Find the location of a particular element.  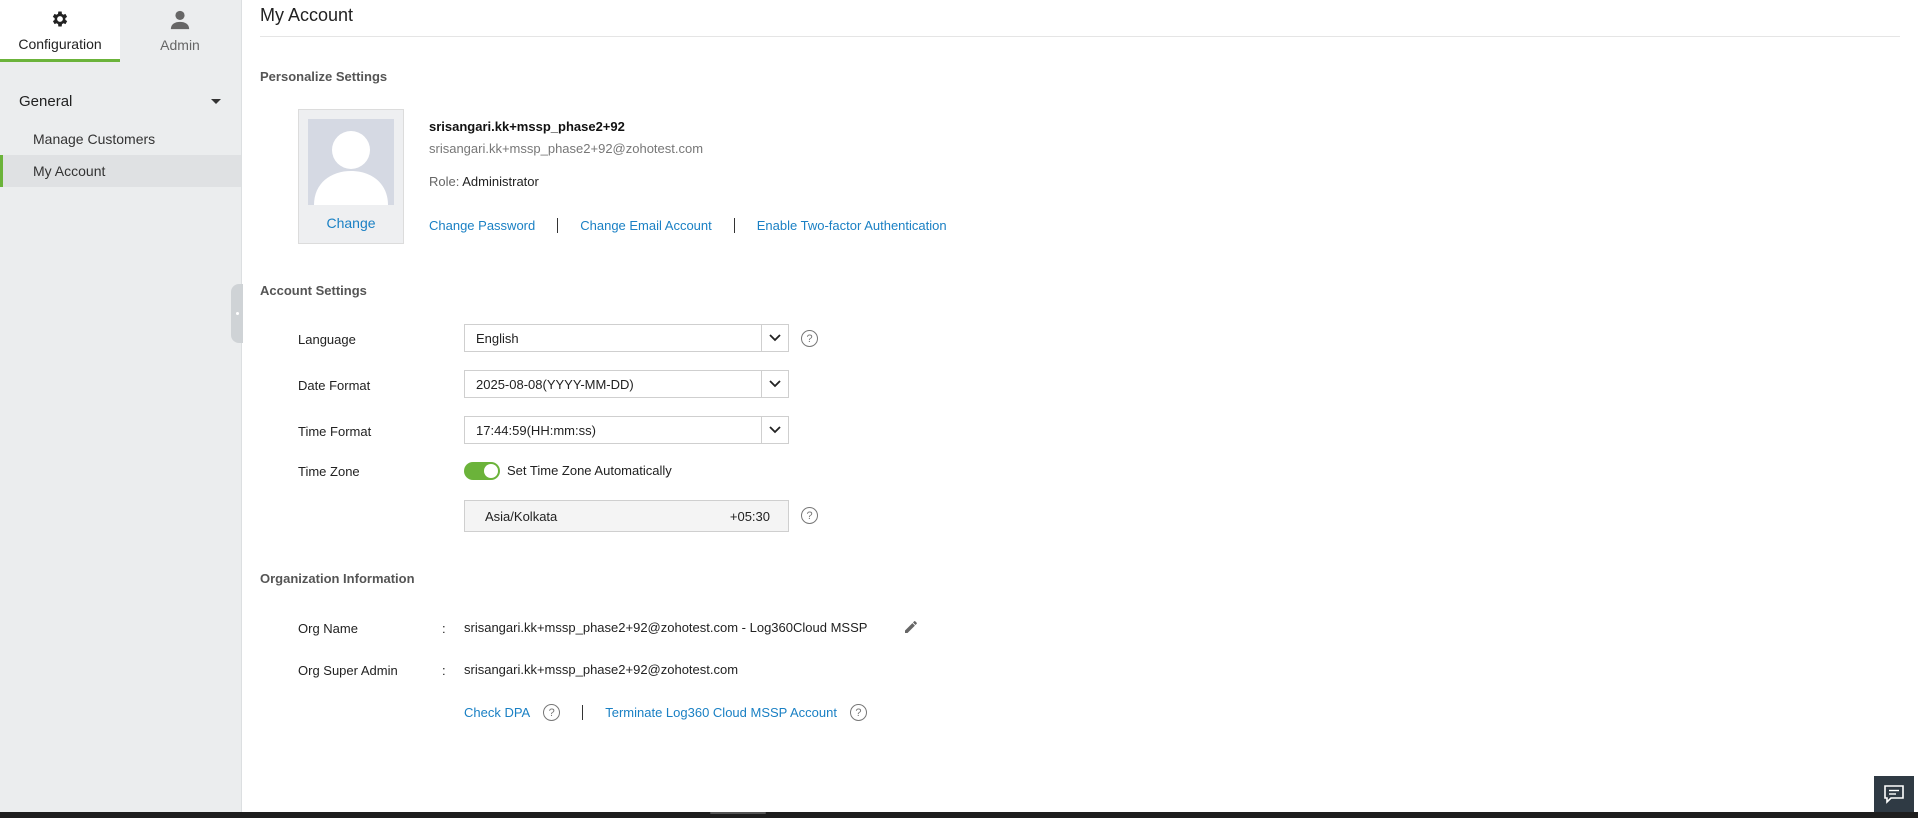

chat-button is located at coordinates (1894, 794).